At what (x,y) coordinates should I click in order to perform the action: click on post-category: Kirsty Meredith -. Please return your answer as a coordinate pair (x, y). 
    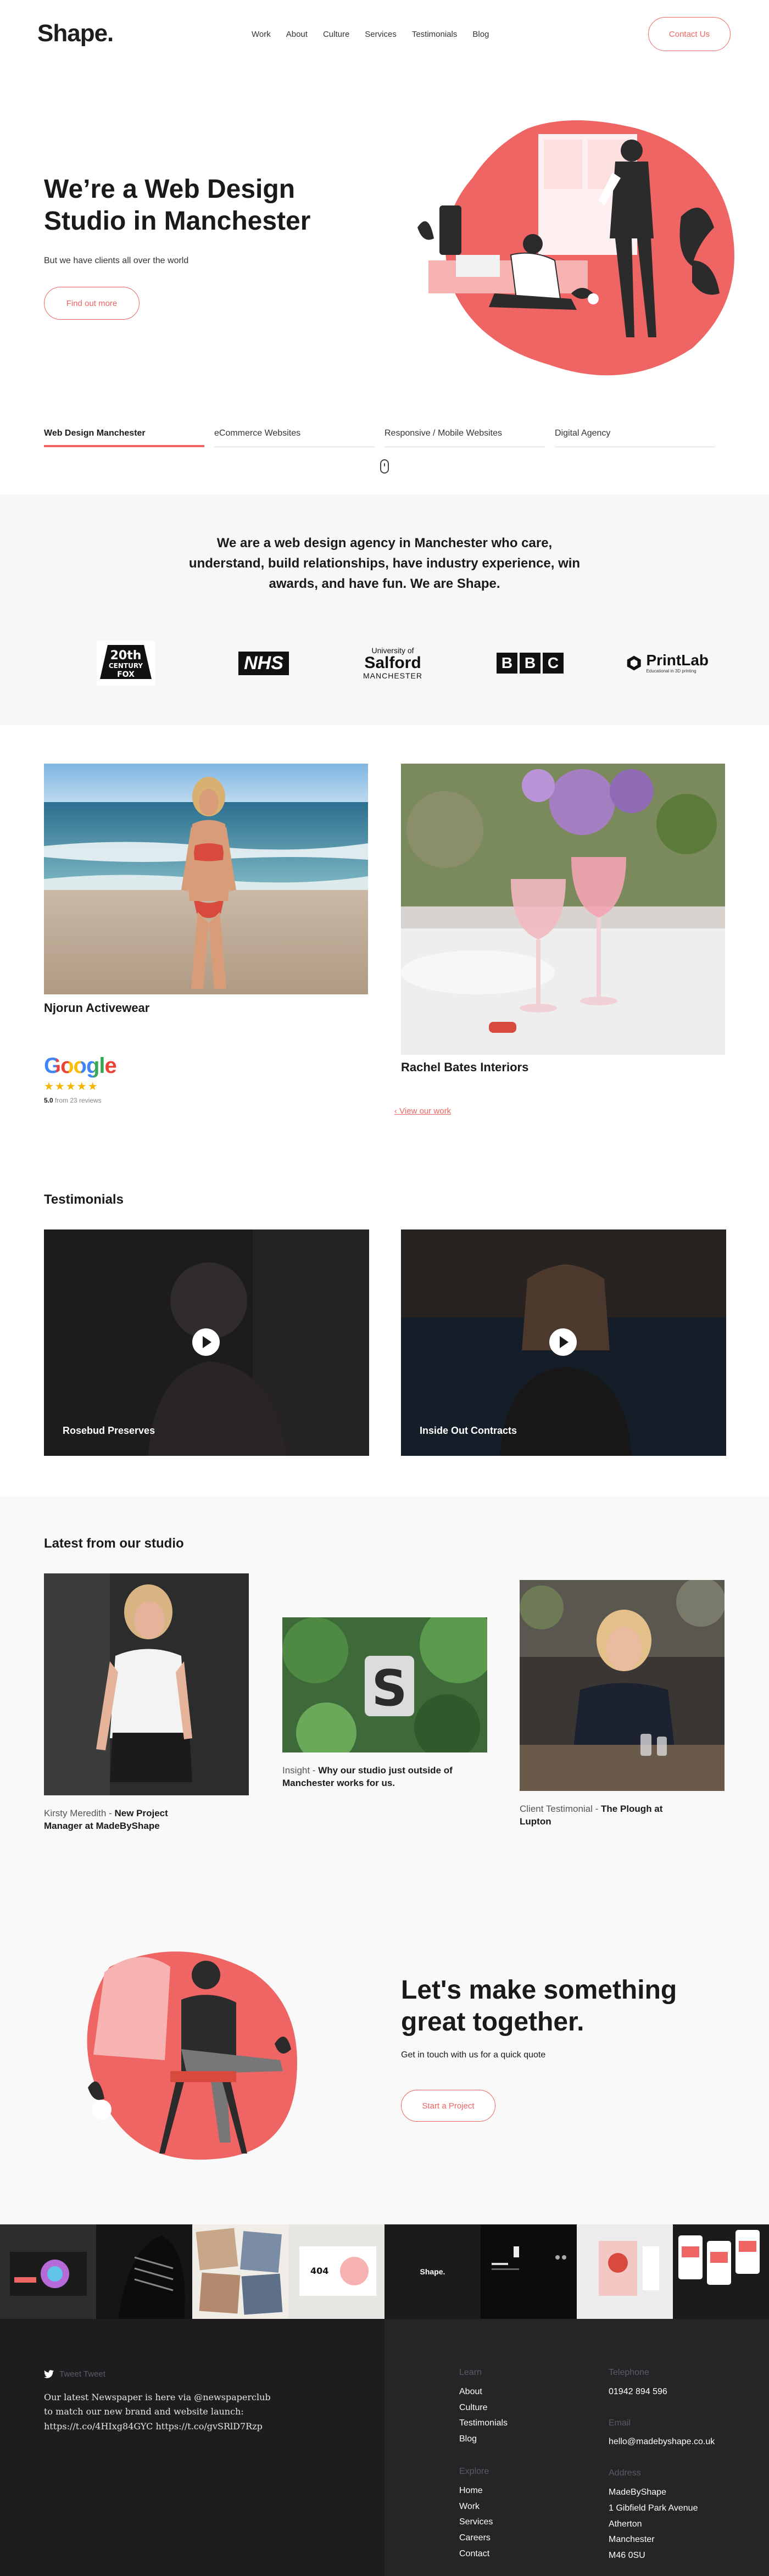
    Looking at the image, I should click on (79, 1813).